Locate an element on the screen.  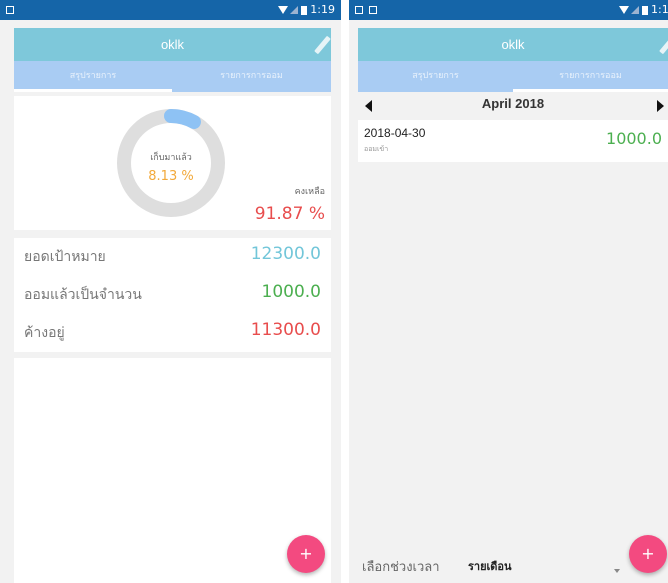
remaining-label: คงเหลือ is located at coordinates (309, 192).